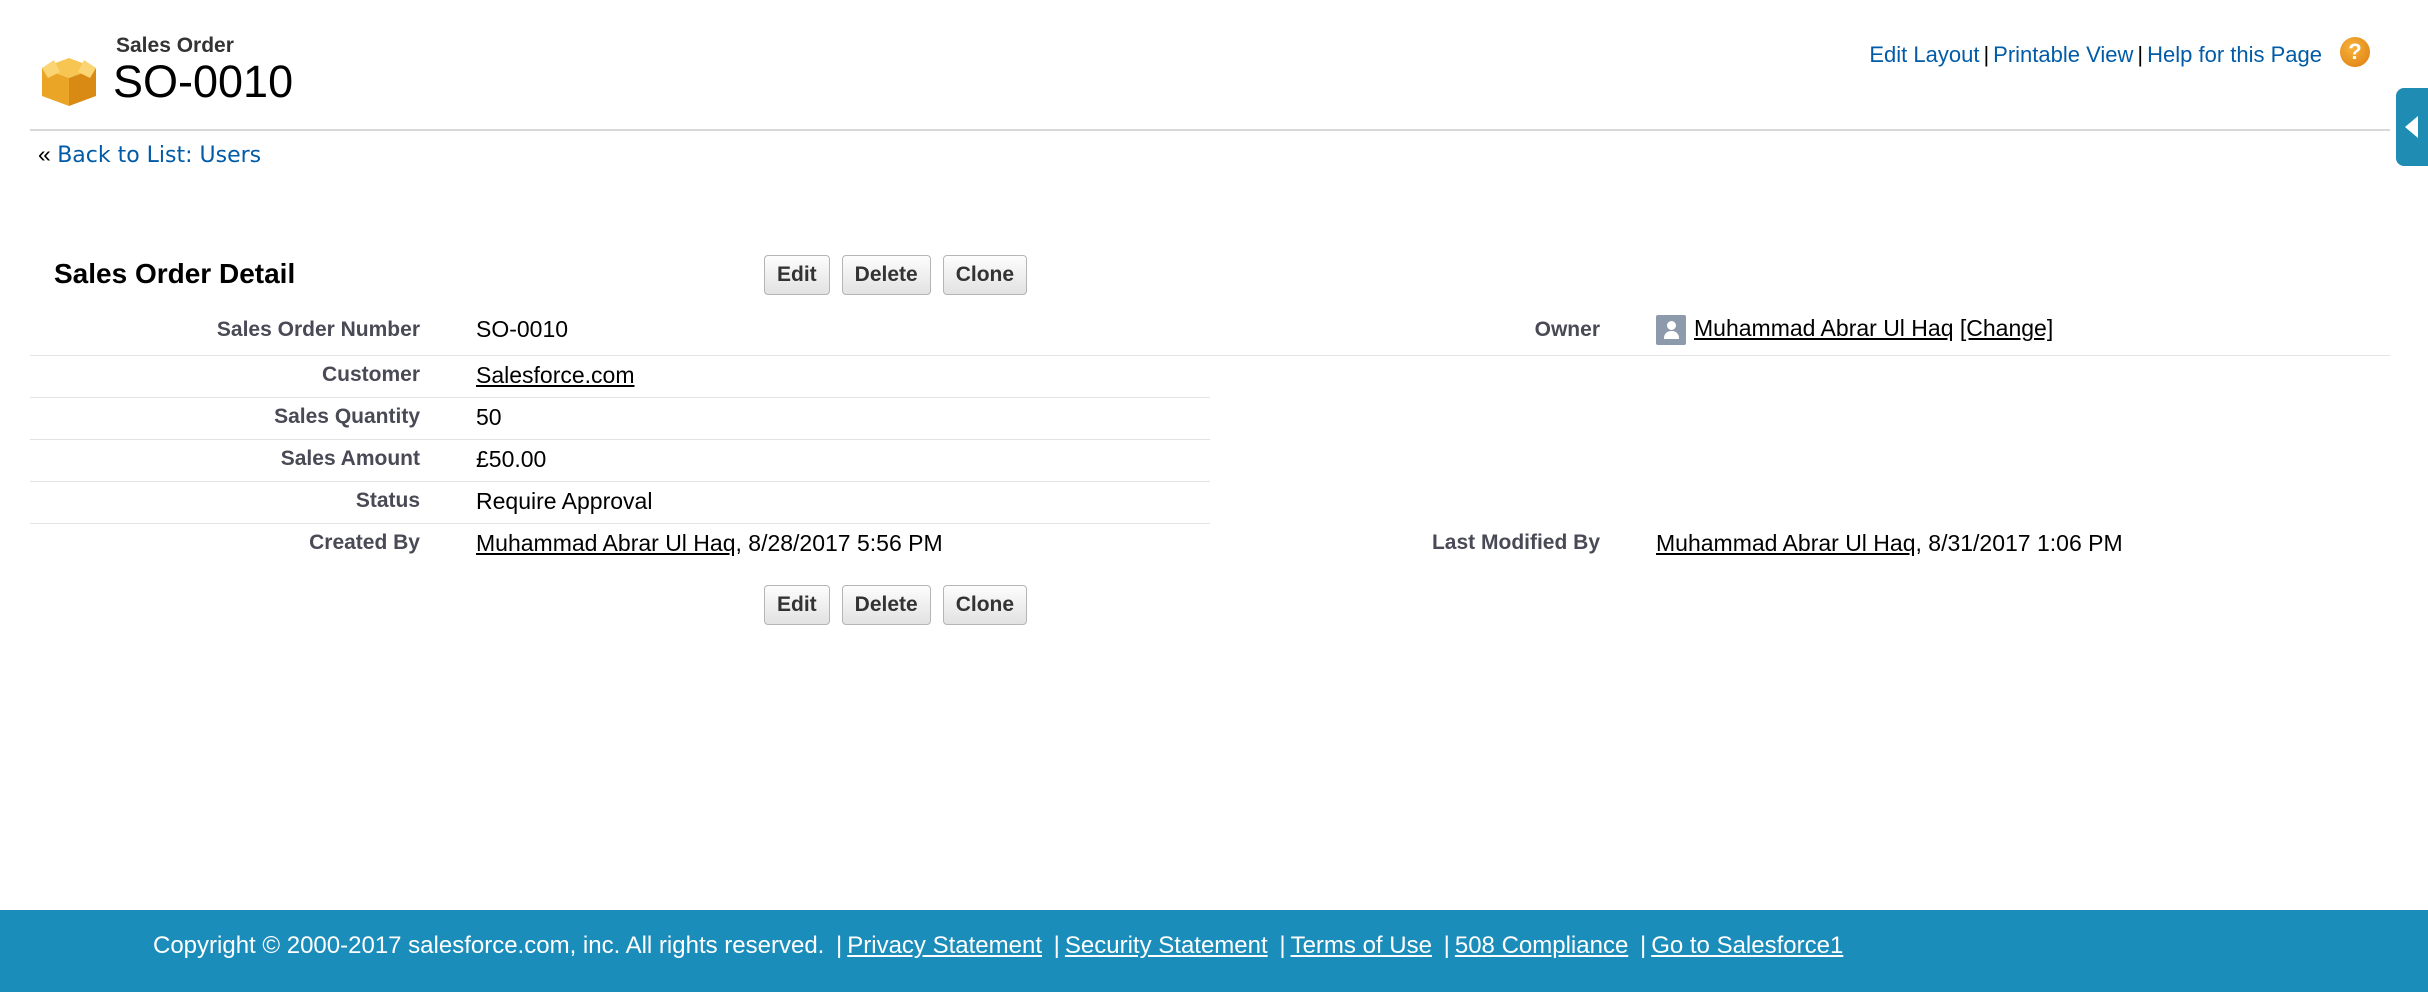 This screenshot has width=2428, height=992. Describe the element at coordinates (387, 500) in the screenshot. I see `status-label: Status` at that location.